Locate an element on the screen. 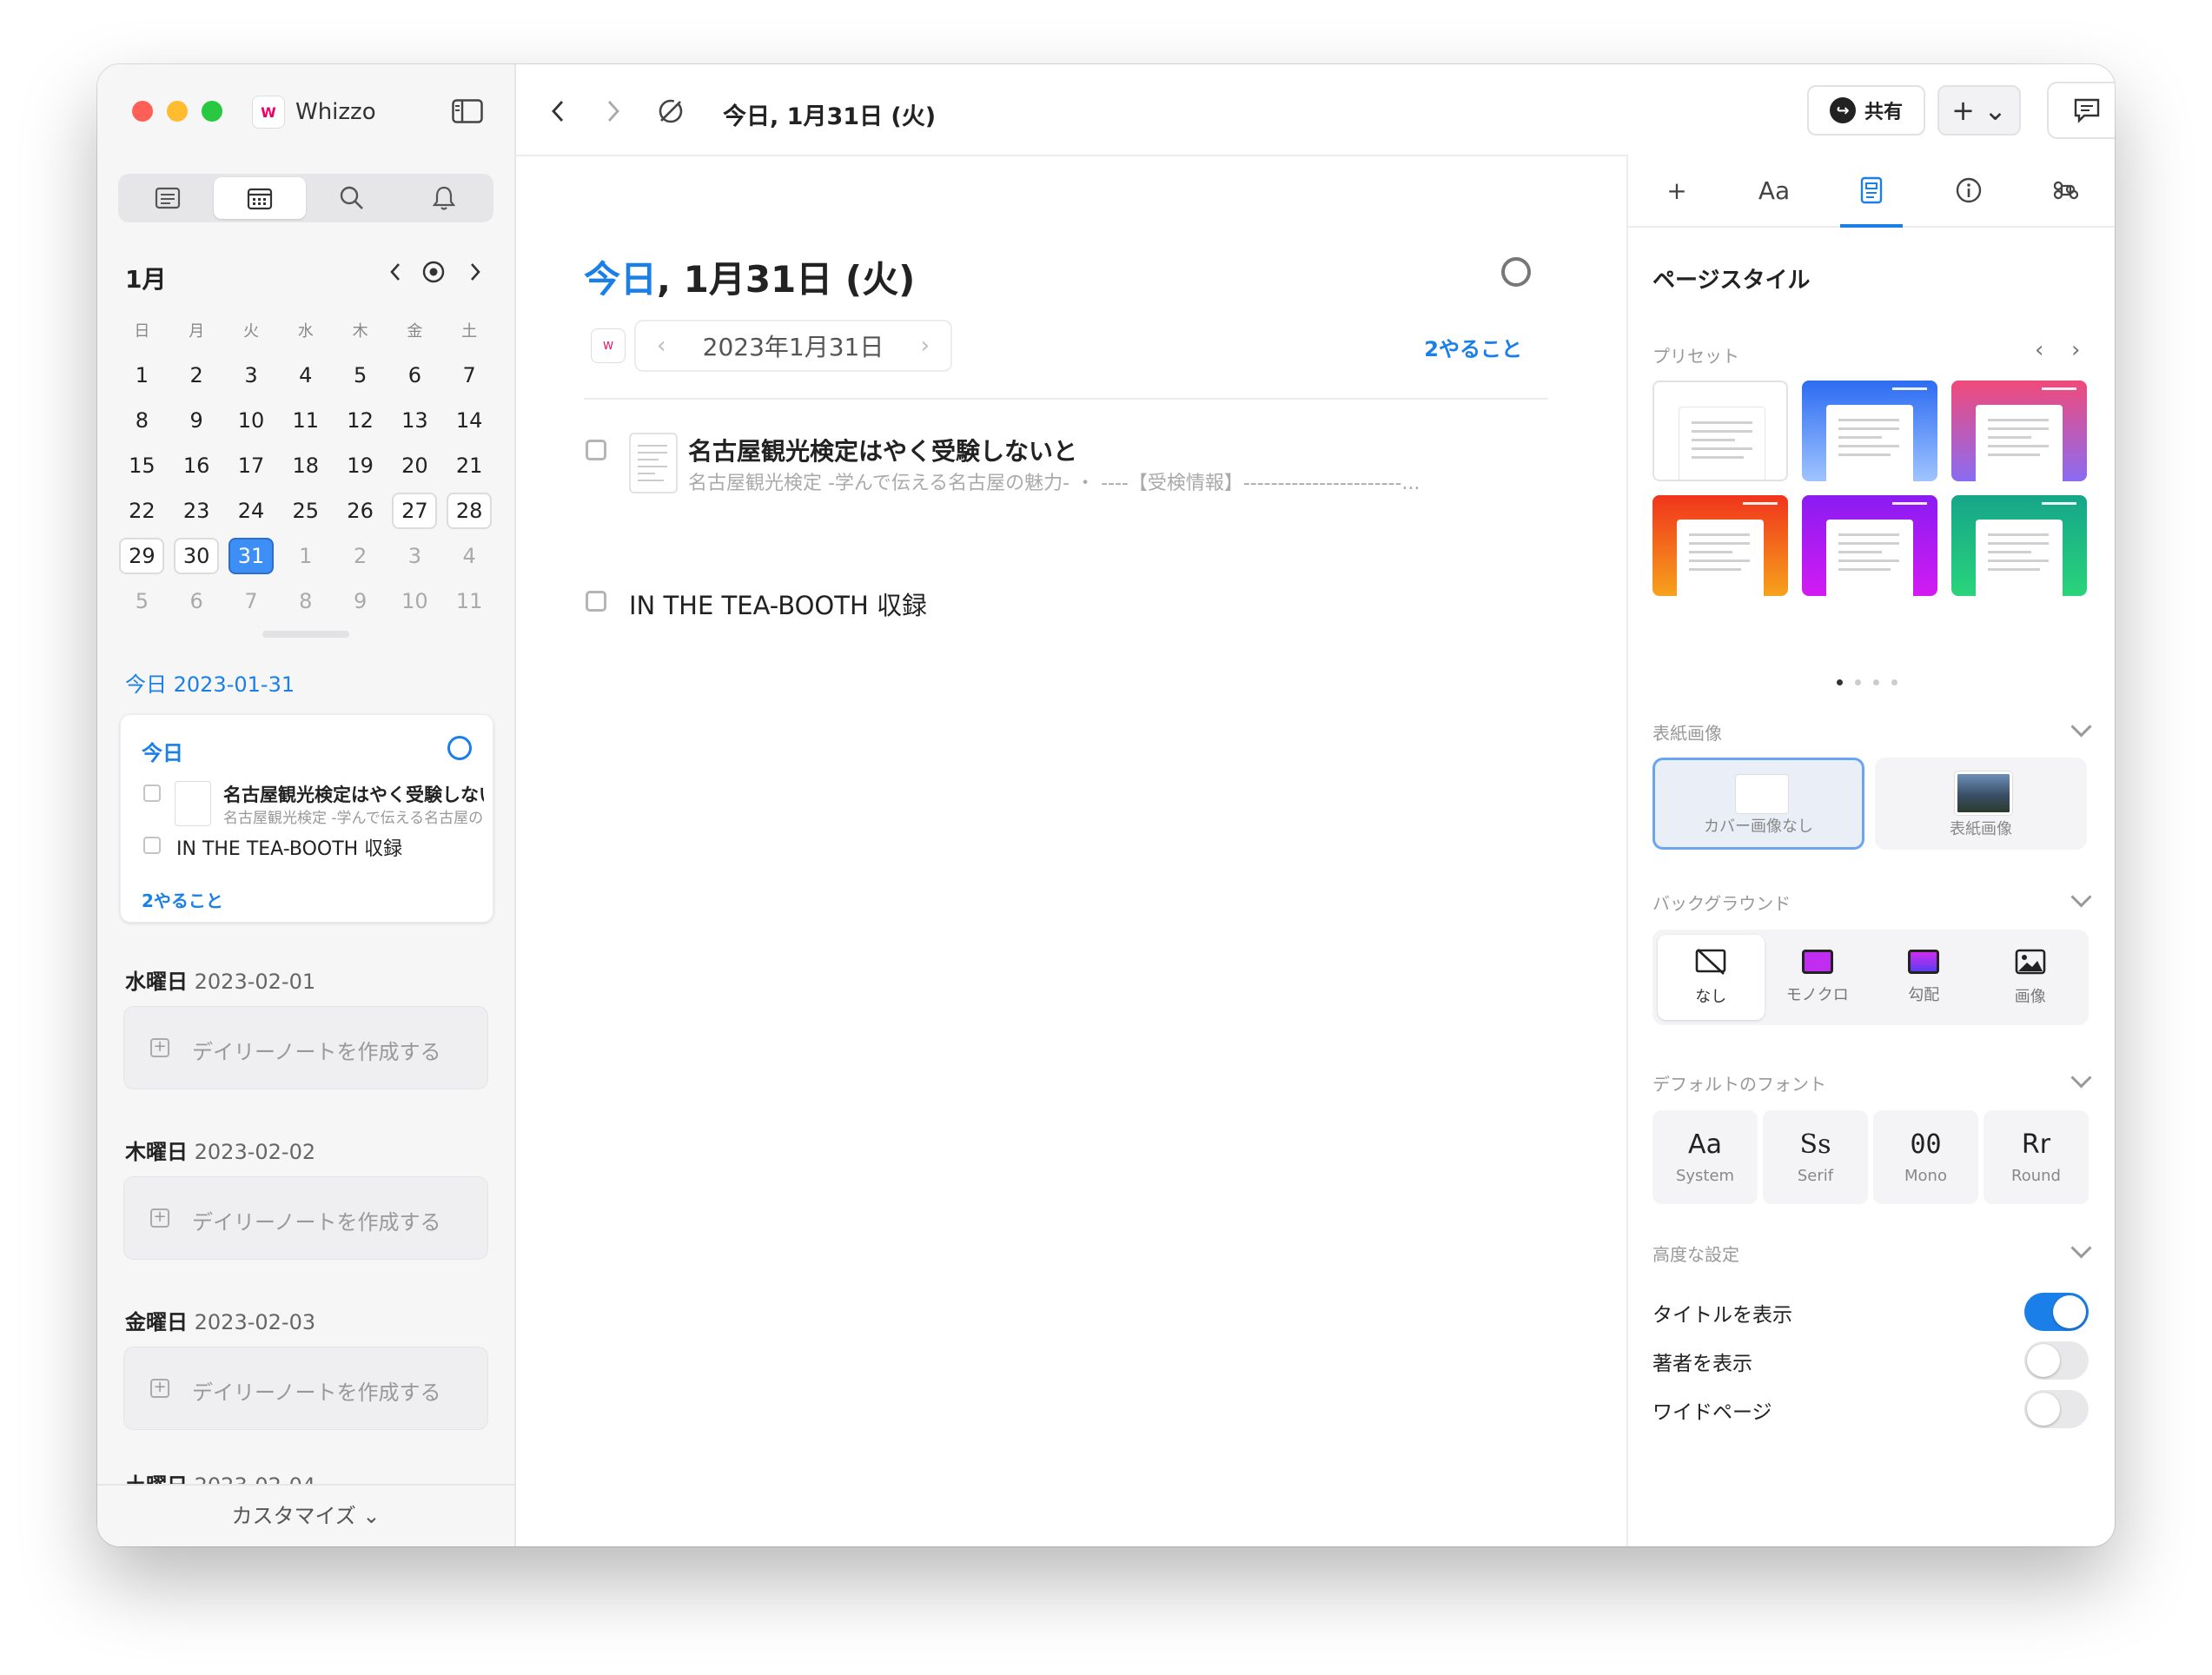  calendar-day: 22 is located at coordinates (142, 511).